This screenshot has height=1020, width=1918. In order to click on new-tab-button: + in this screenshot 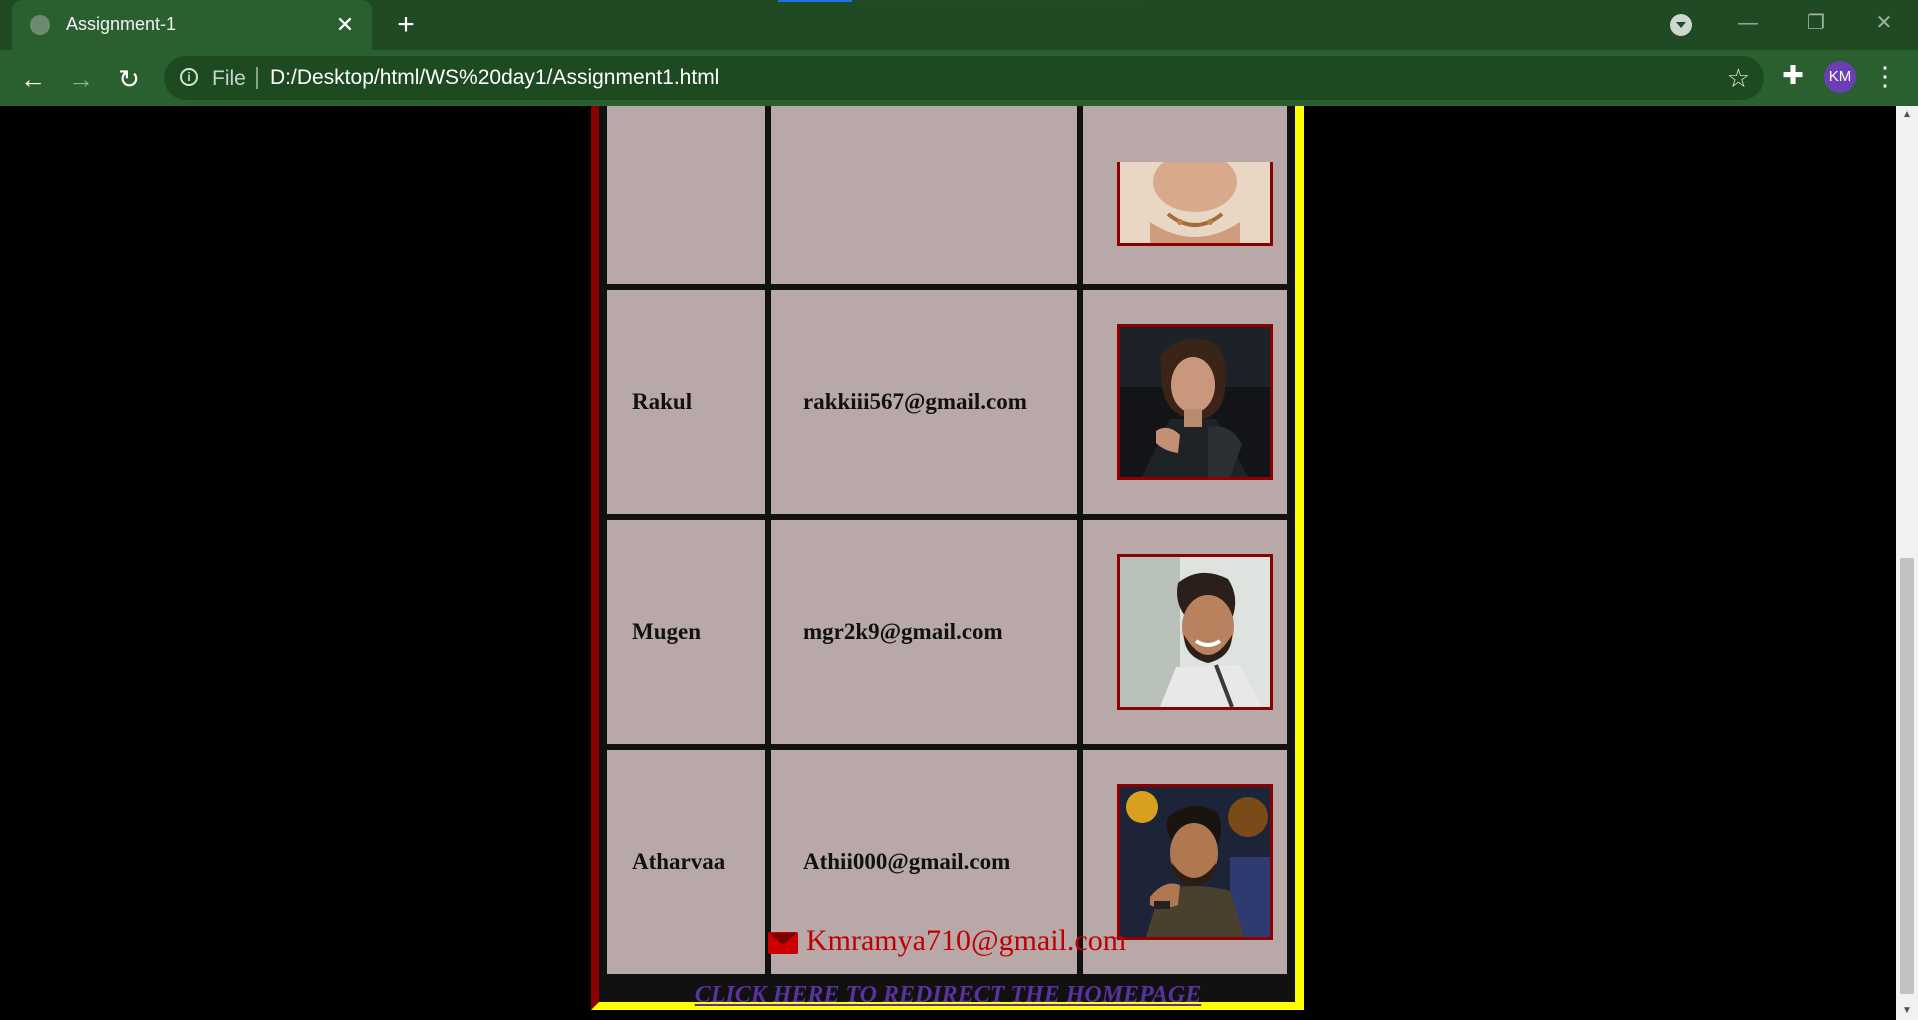, I will do `click(406, 25)`.